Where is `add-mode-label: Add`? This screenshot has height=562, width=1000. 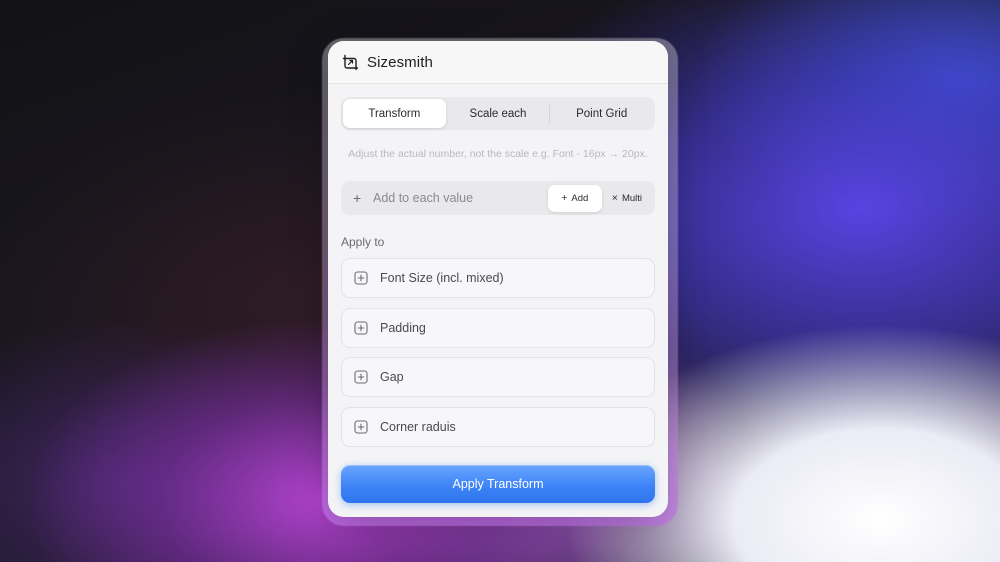
add-mode-label: Add is located at coordinates (580, 198).